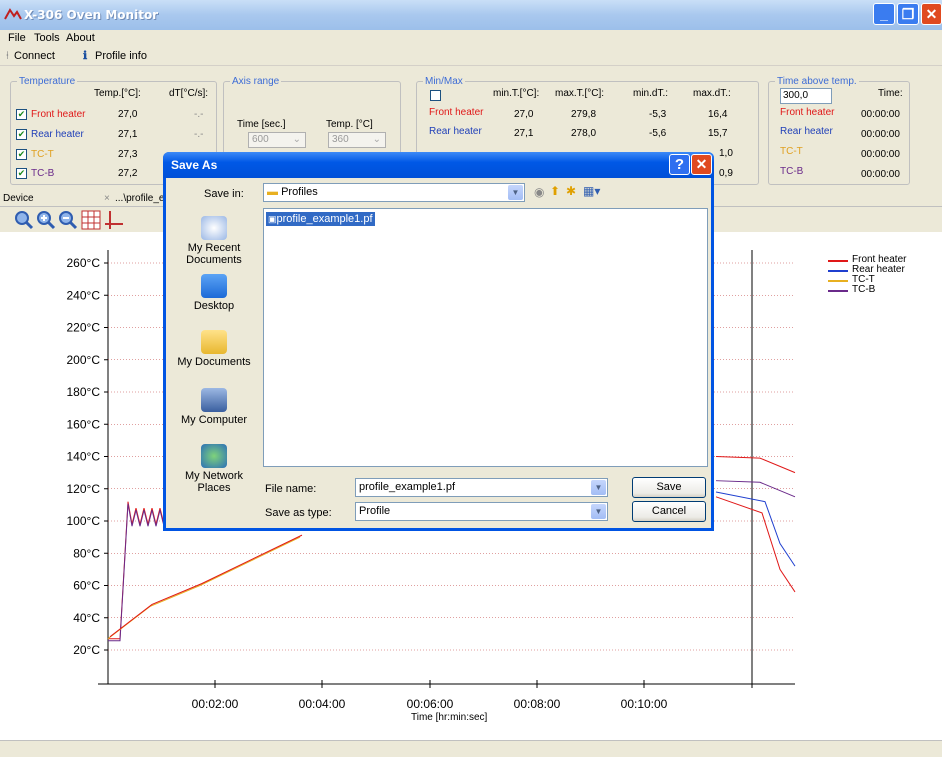 Image resolution: width=942 pixels, height=757 pixels. Describe the element at coordinates (34, 56) in the screenshot. I see `connect-button: Connect` at that location.